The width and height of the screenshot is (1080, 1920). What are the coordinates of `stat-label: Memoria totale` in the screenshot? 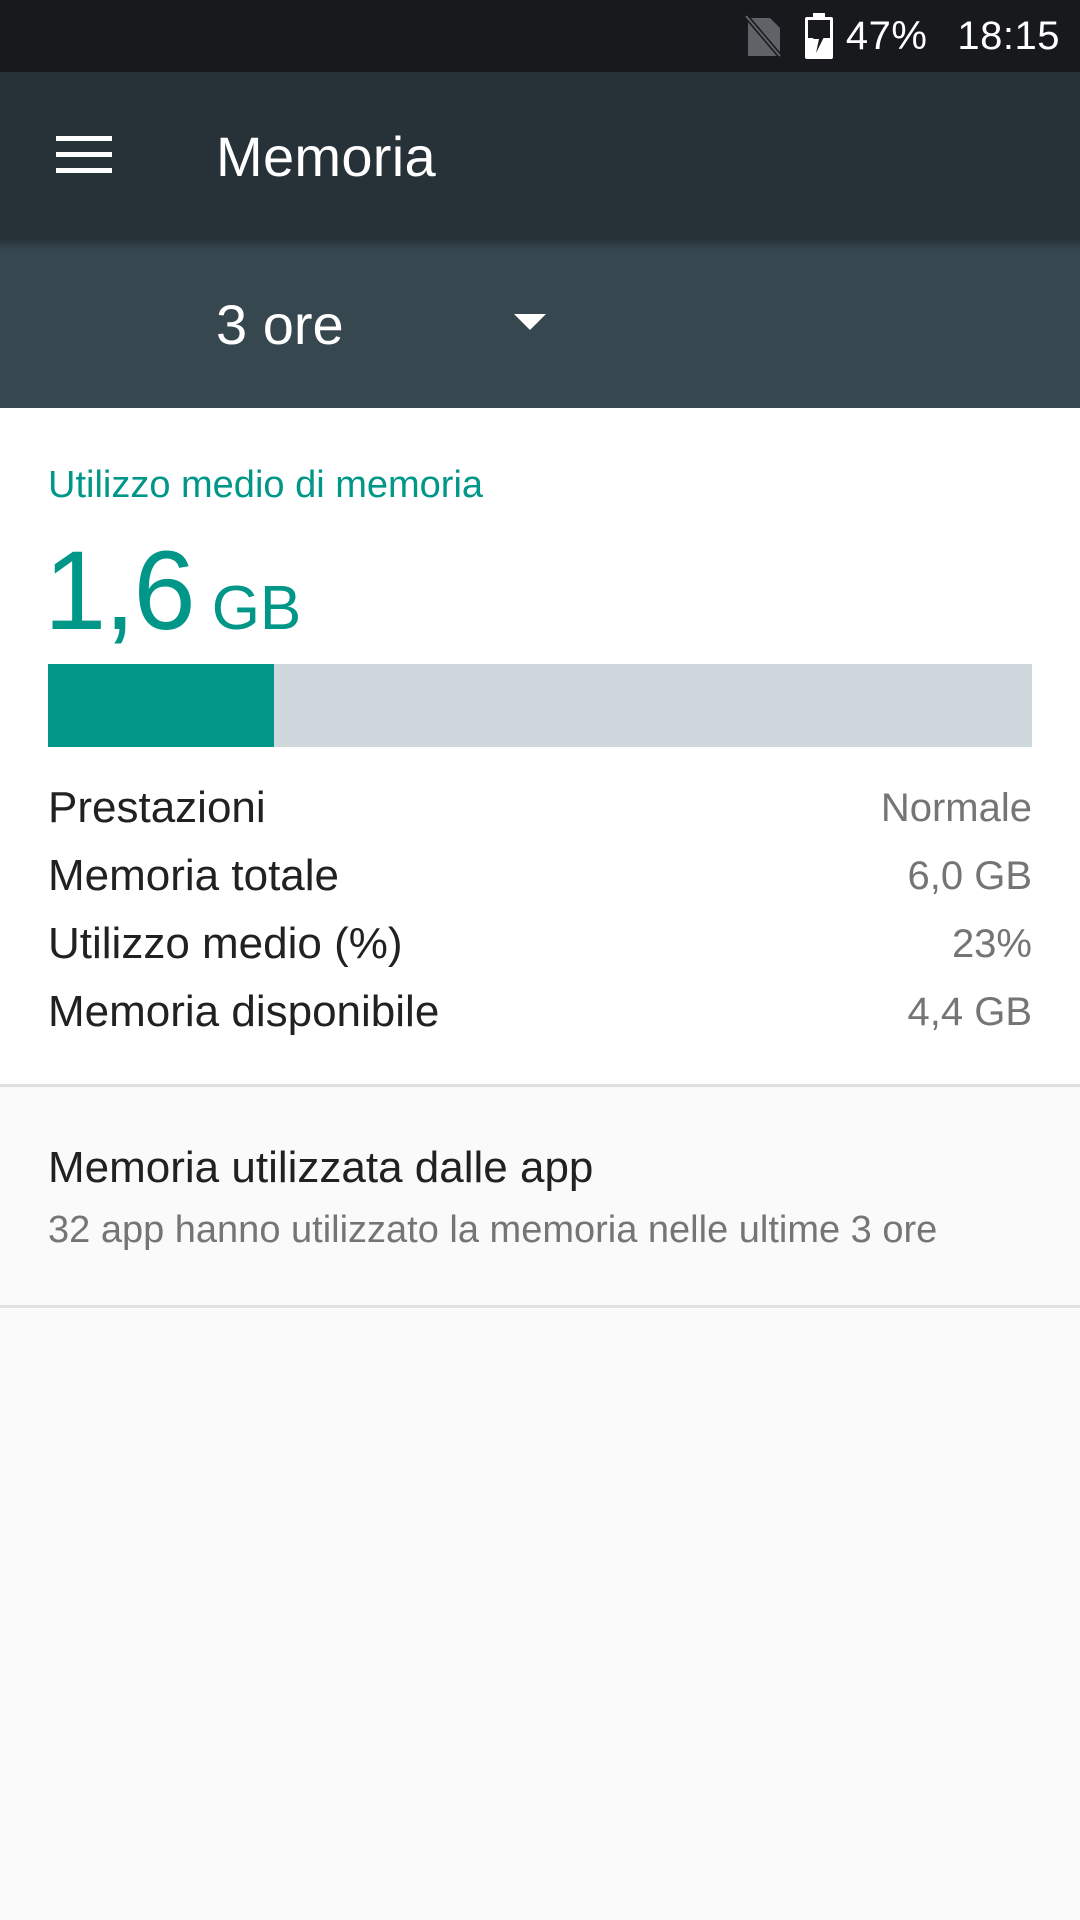 It's located at (194, 875).